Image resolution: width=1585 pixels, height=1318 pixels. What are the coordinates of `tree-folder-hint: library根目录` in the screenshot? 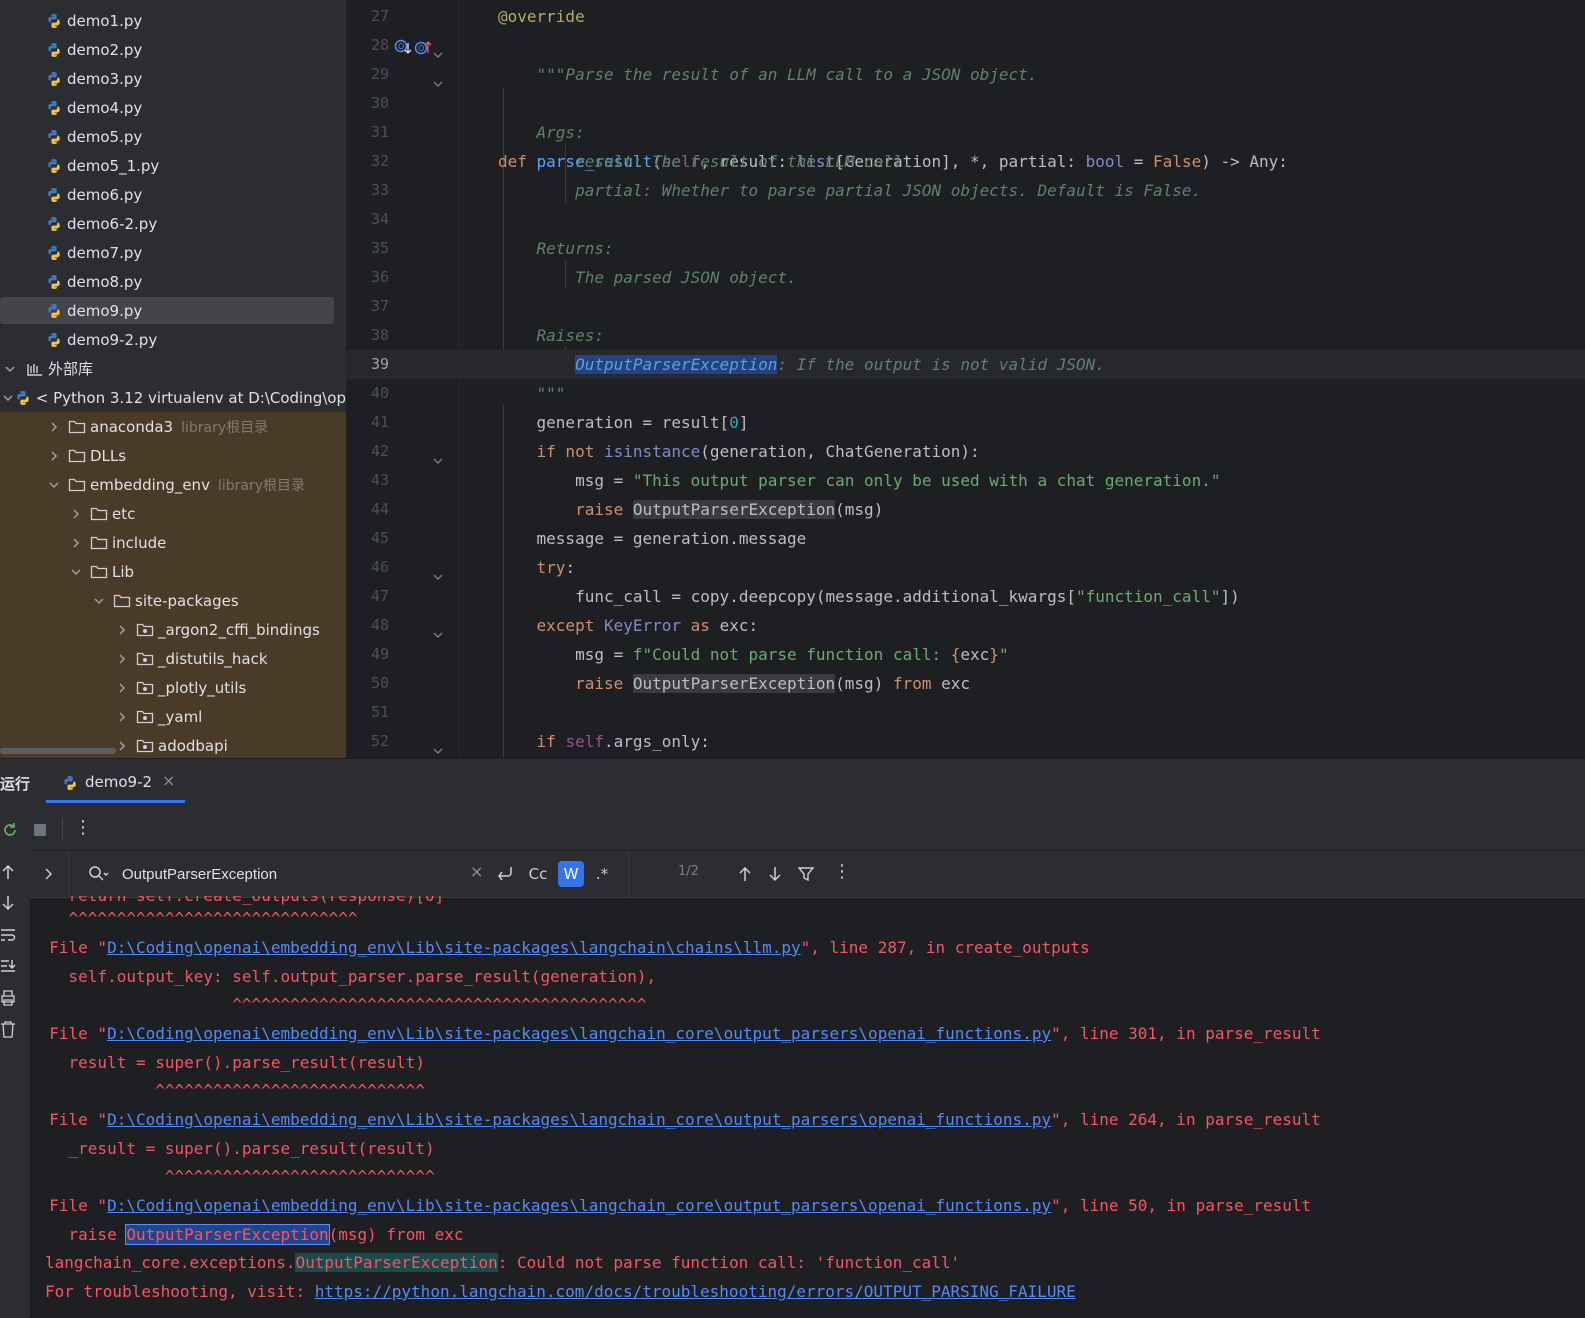 It's located at (225, 427).